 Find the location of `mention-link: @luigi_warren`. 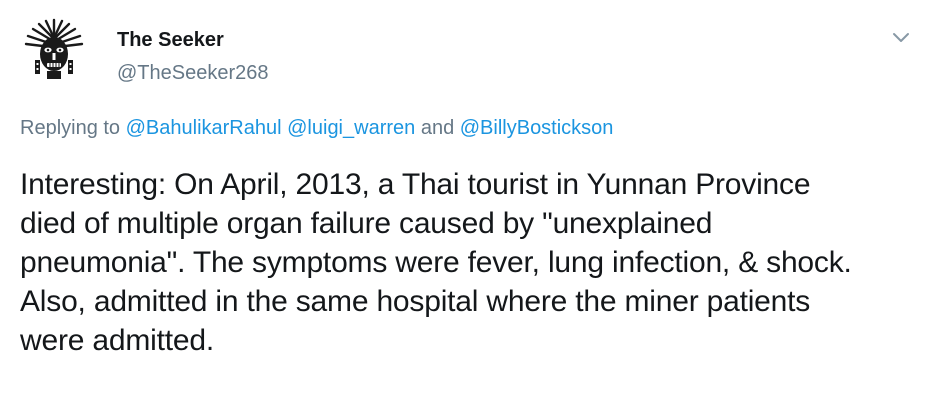

mention-link: @luigi_warren is located at coordinates (351, 128).